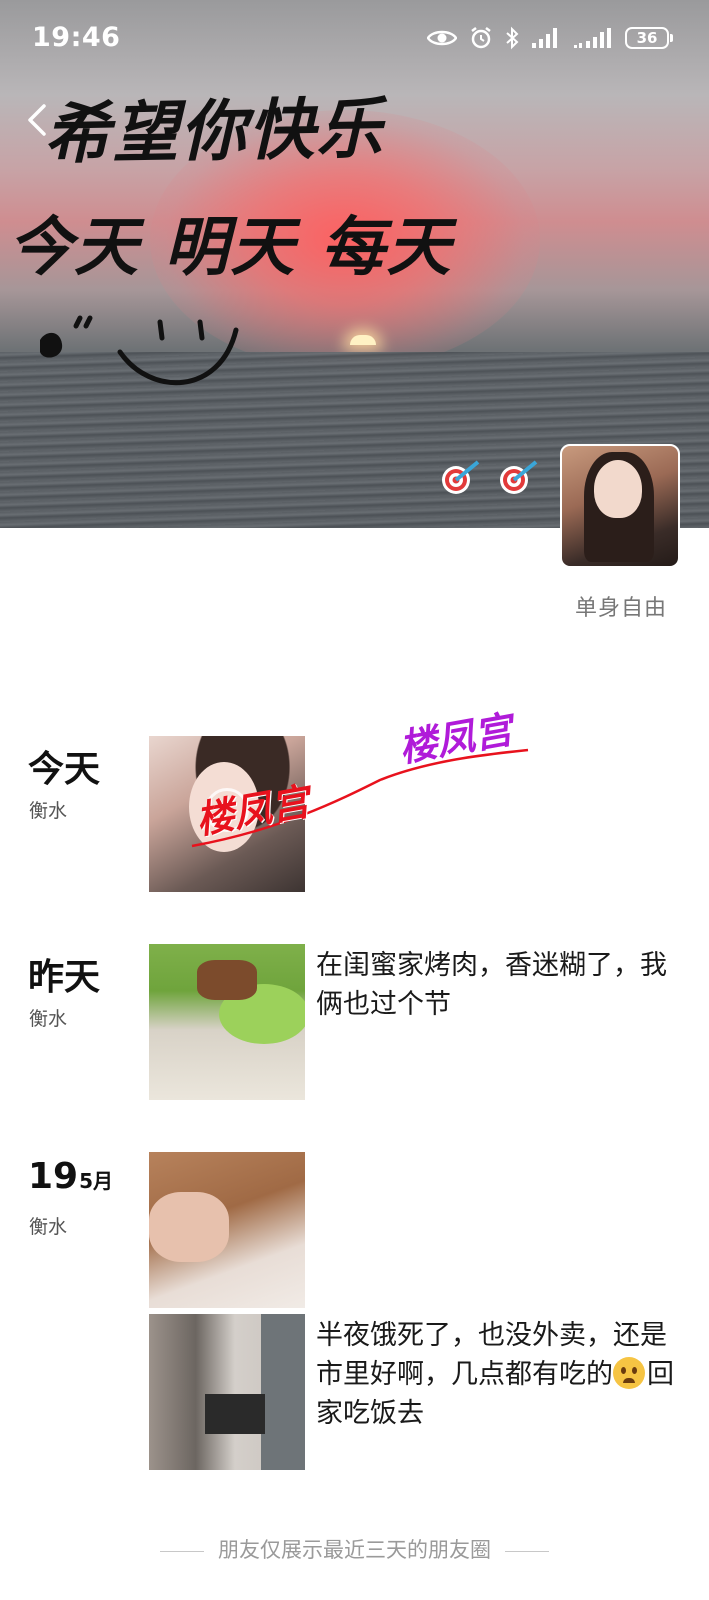 This screenshot has width=709, height=1600. What do you see at coordinates (189, 1227) in the screenshot?
I see `thumb-hand` at bounding box center [189, 1227].